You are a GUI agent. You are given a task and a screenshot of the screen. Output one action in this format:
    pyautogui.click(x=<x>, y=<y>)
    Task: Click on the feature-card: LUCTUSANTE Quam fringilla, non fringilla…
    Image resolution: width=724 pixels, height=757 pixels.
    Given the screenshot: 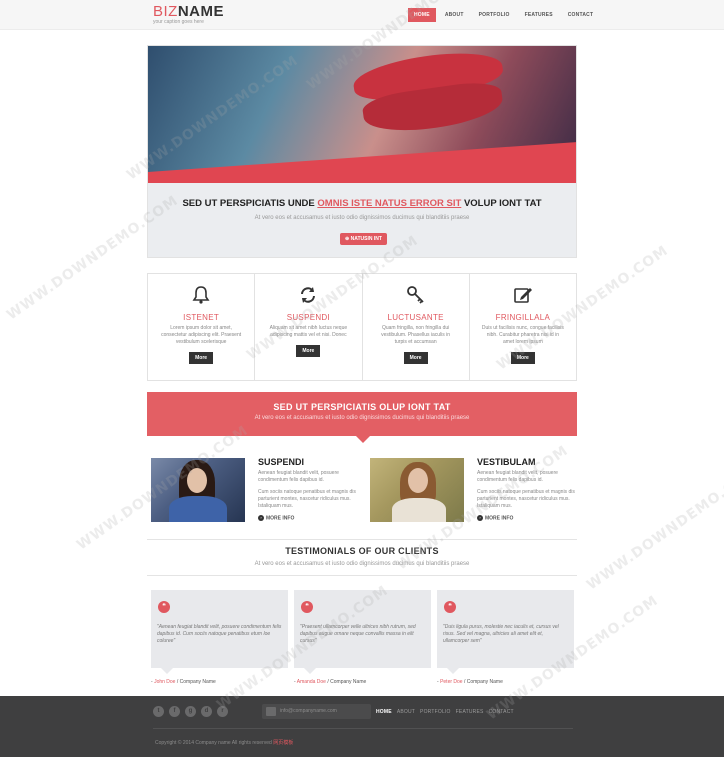 What is the action you would take?
    pyautogui.click(x=416, y=327)
    